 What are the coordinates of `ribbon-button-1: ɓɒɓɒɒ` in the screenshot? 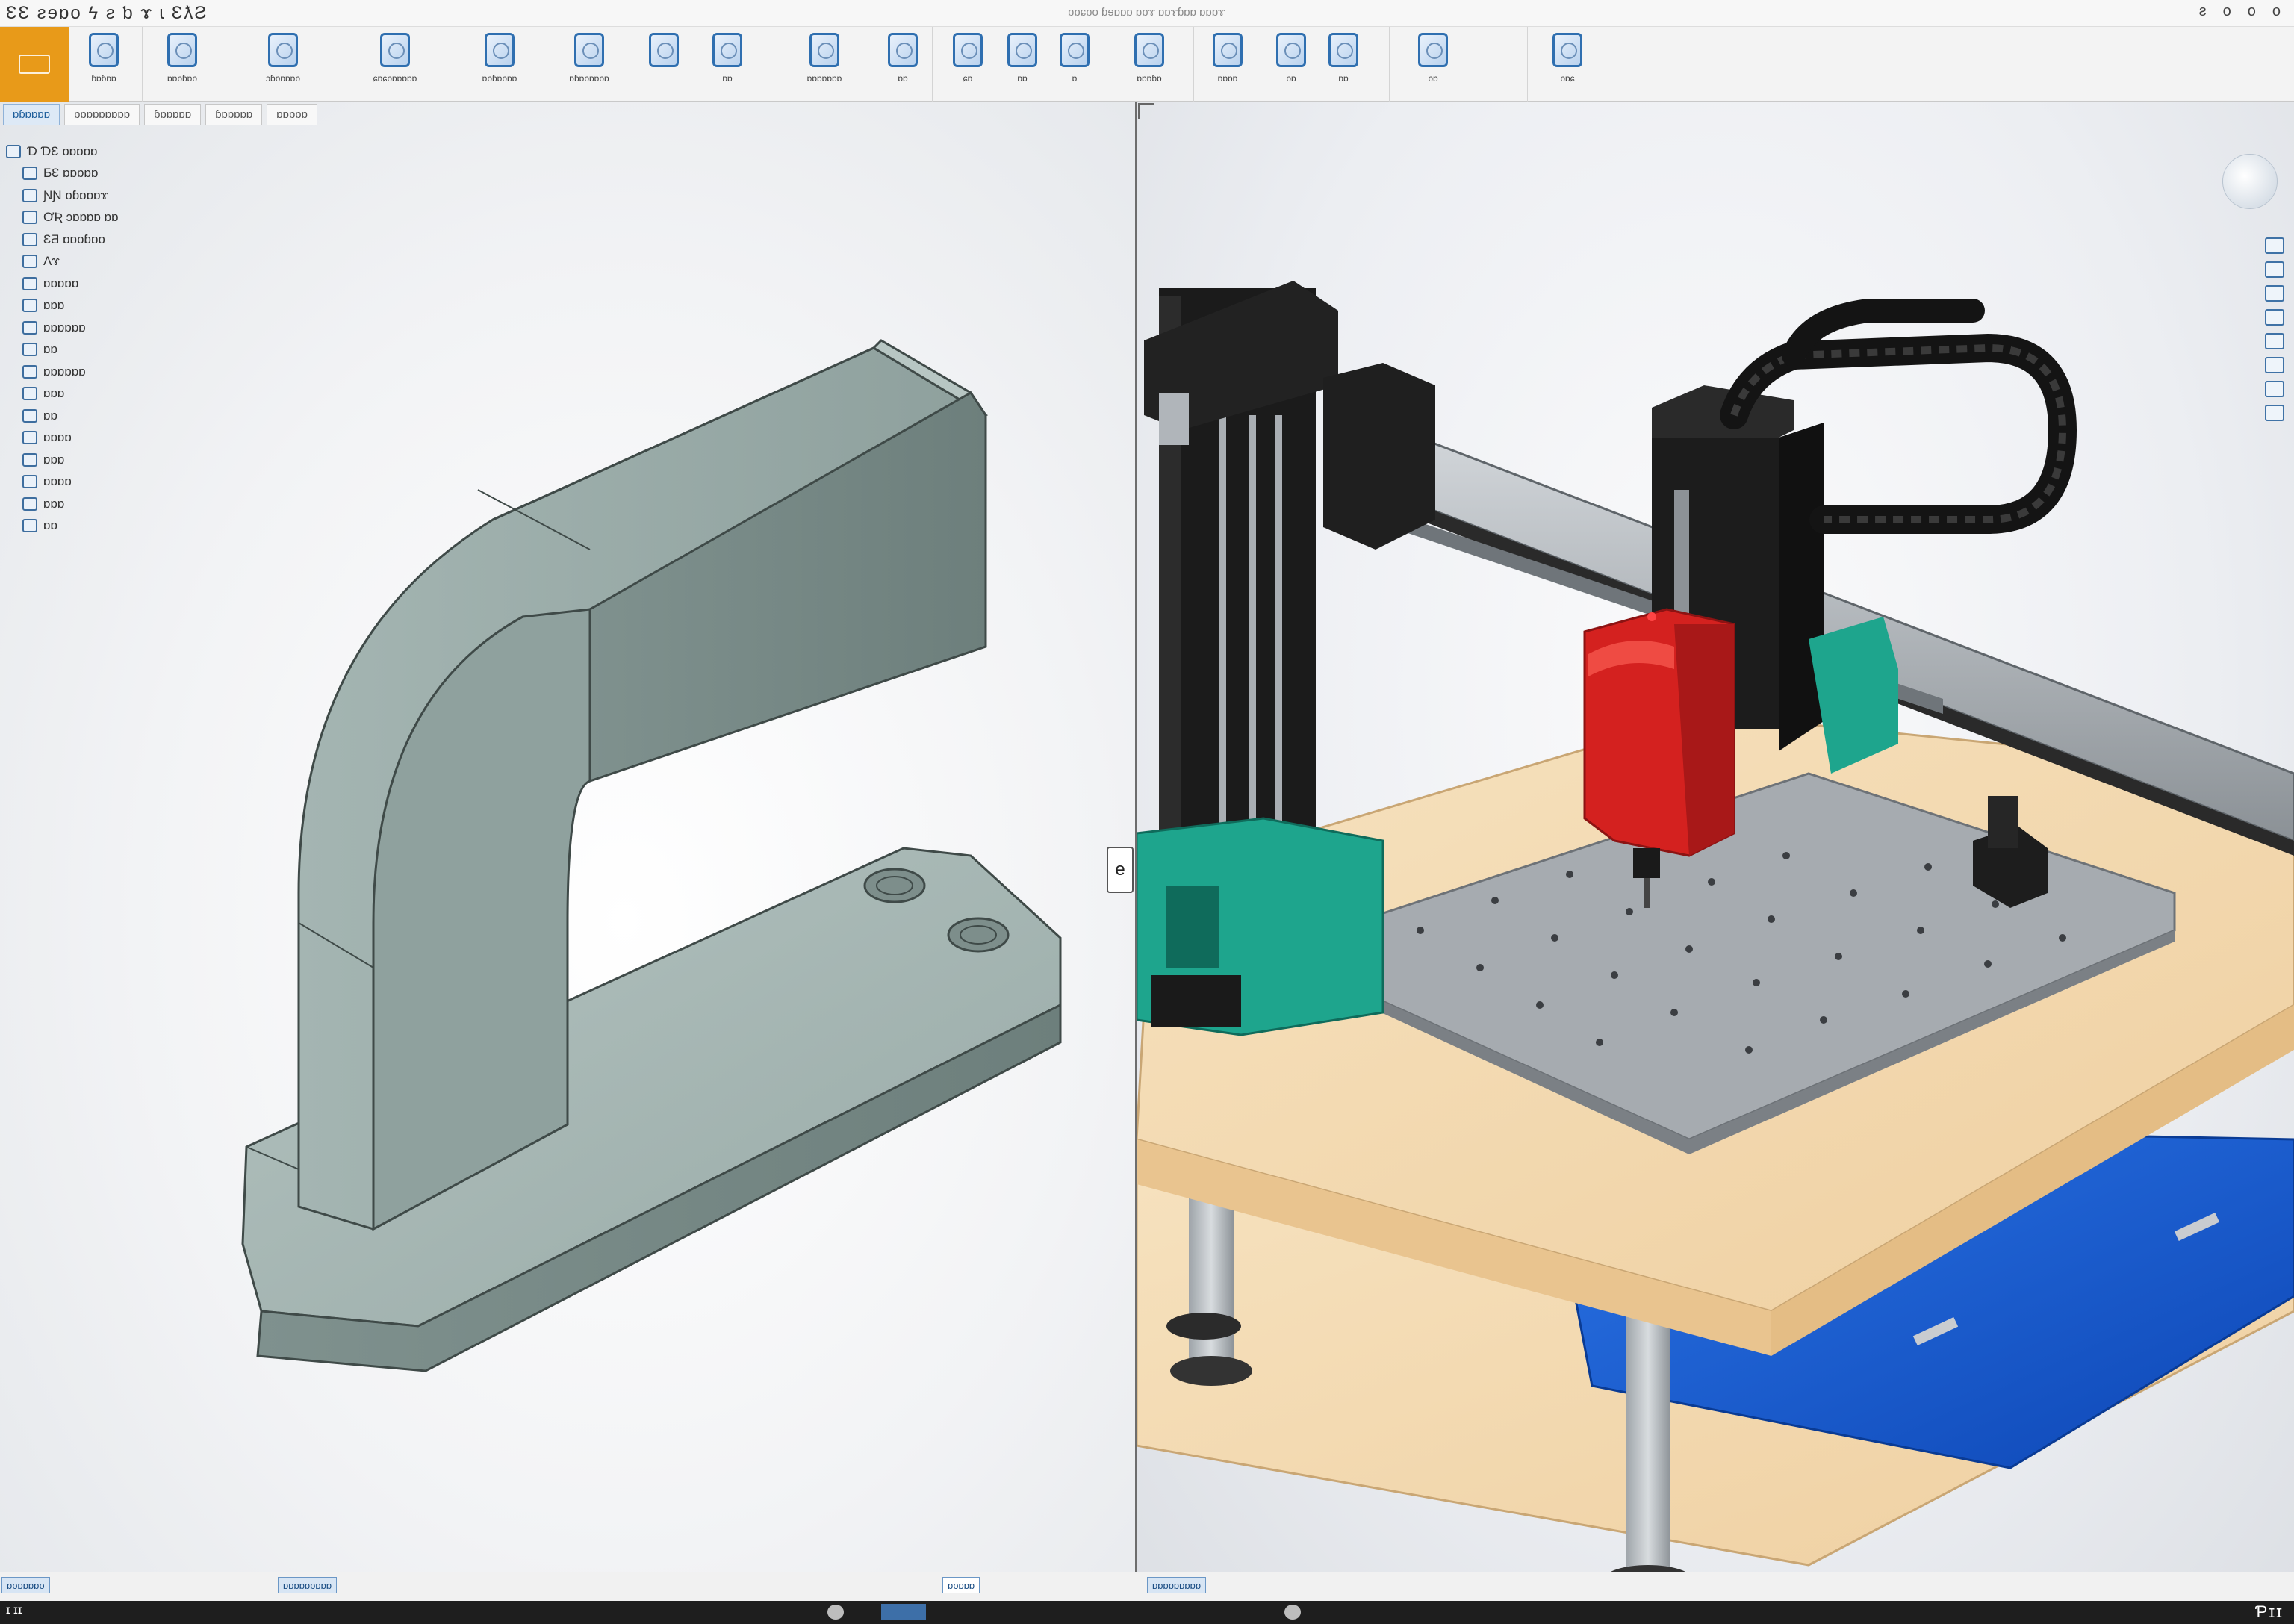 It's located at (104, 65).